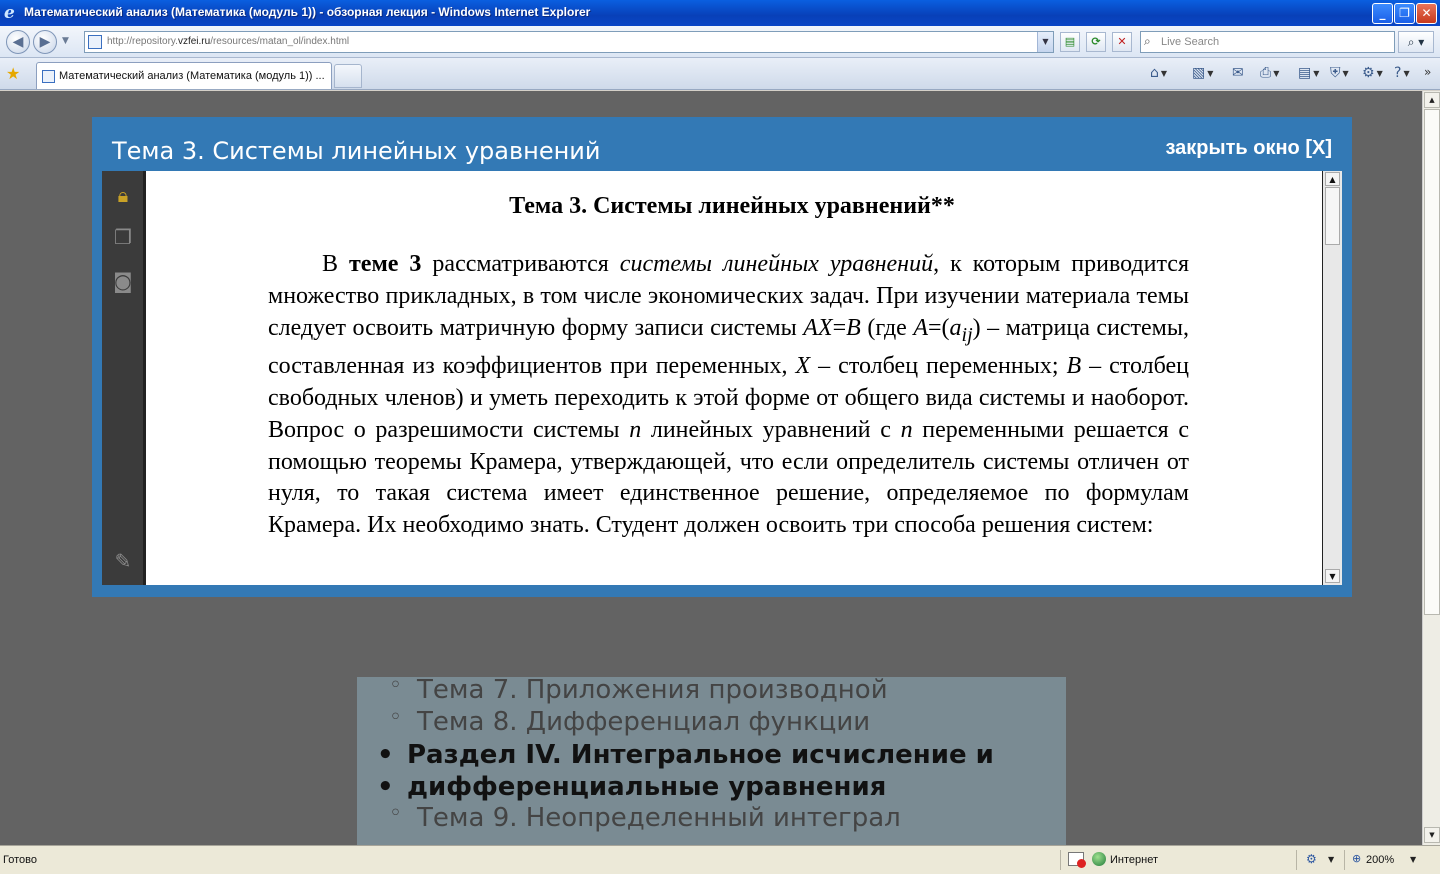 The width and height of the screenshot is (1440, 874). Describe the element at coordinates (720, 859) in the screenshot. I see `status-bar: Готово Интернет ⚙ ▼ ⊕ 200% ▼` at that location.